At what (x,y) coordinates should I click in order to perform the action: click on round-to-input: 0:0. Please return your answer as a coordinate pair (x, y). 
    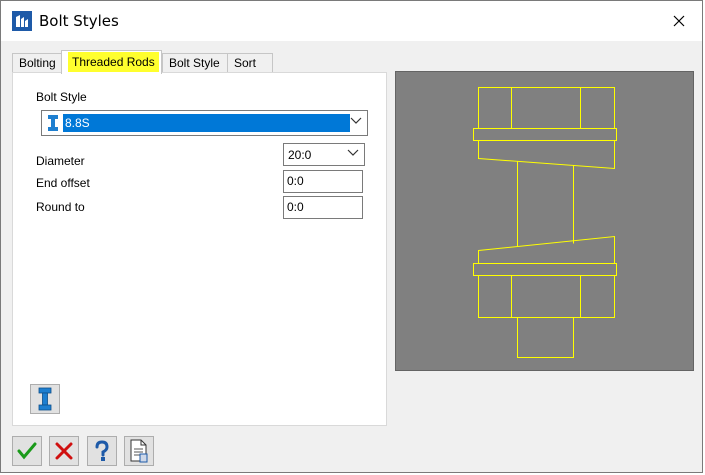
    Looking at the image, I should click on (323, 207).